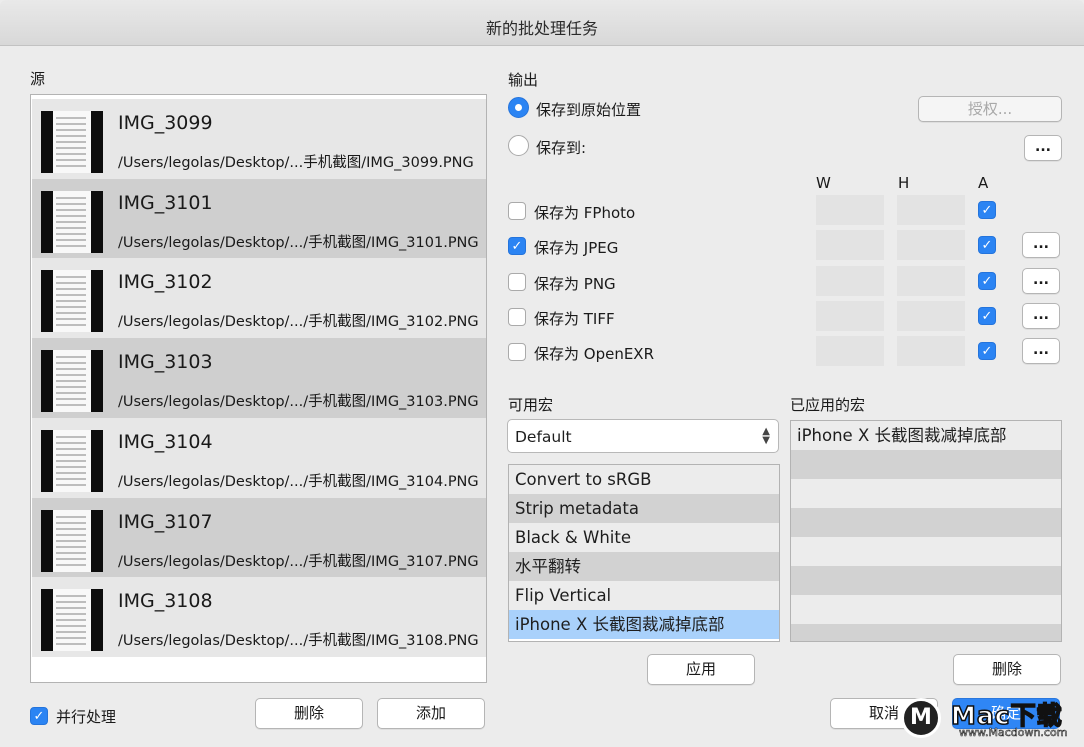 The width and height of the screenshot is (1084, 747). What do you see at coordinates (39, 716) in the screenshot?
I see `parallel-checkbox: ✓` at bounding box center [39, 716].